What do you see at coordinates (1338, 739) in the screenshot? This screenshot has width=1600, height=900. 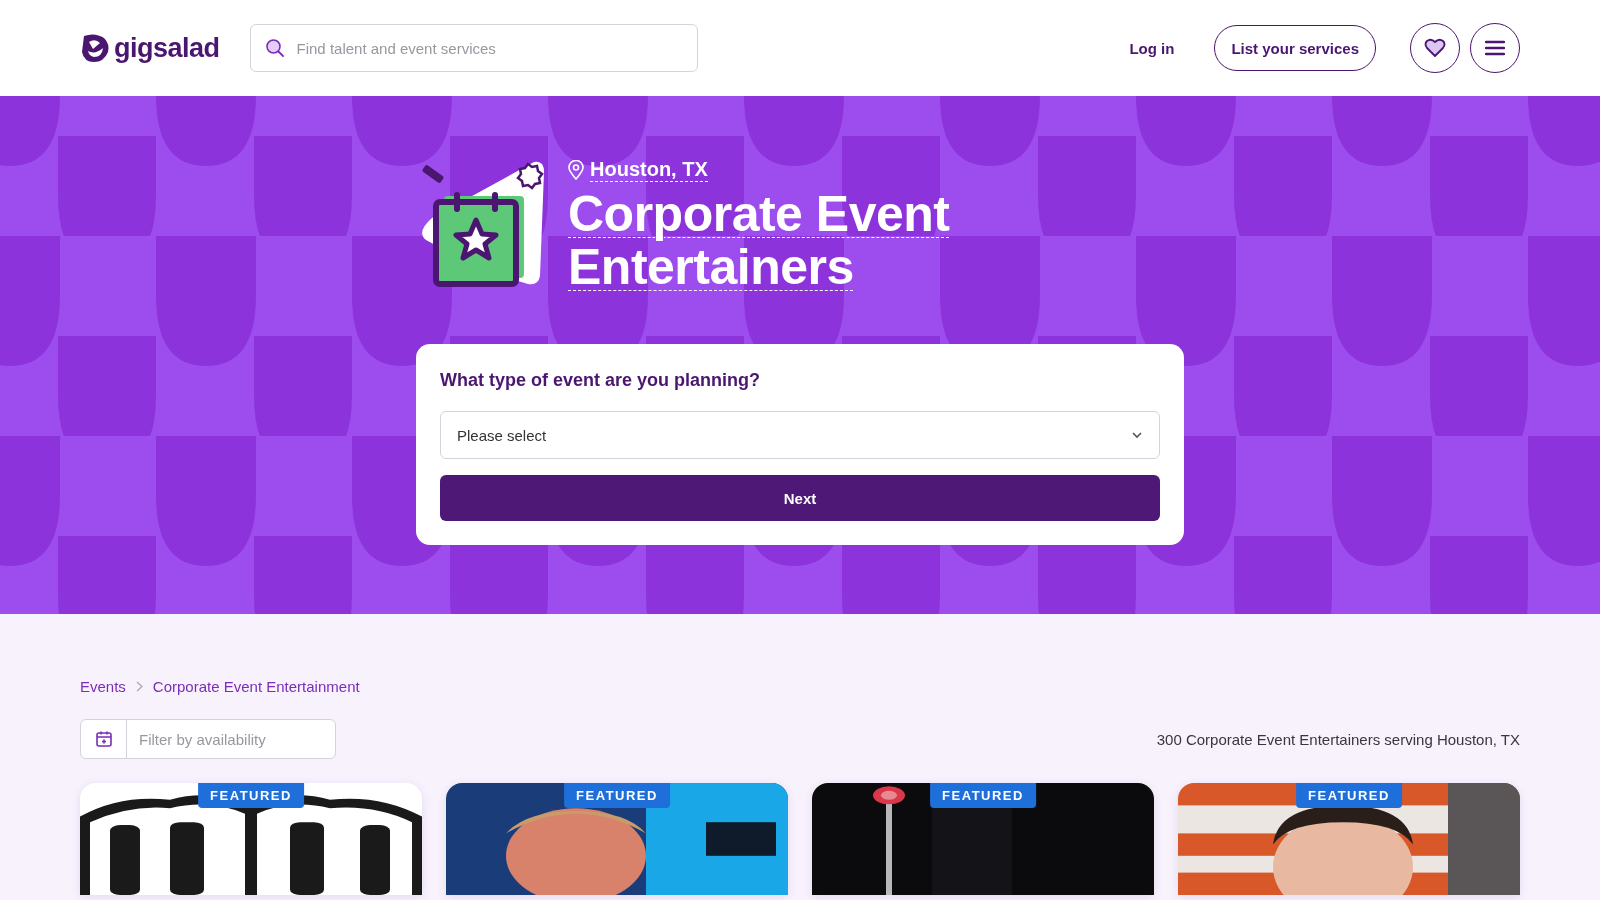 I see `results-count: 300 Corporate Event Entertainers serving Houston, TX` at bounding box center [1338, 739].